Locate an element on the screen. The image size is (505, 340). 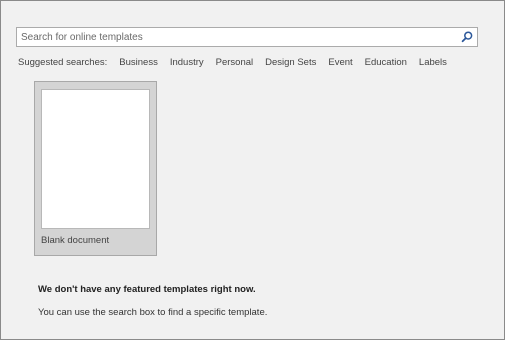
template-name: Blank document is located at coordinates (75, 240).